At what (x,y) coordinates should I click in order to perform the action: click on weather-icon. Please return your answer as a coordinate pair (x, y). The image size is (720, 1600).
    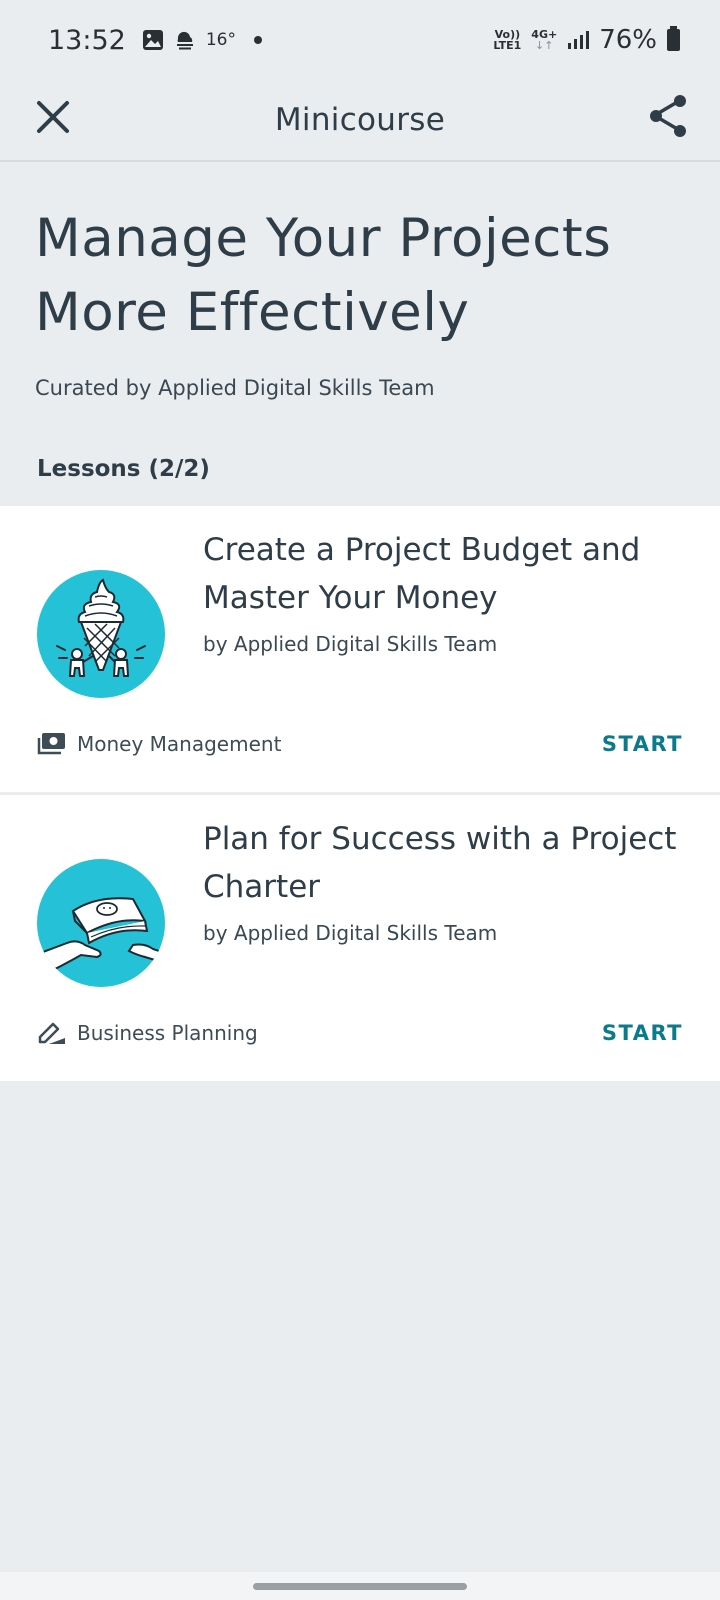
    Looking at the image, I should click on (184, 40).